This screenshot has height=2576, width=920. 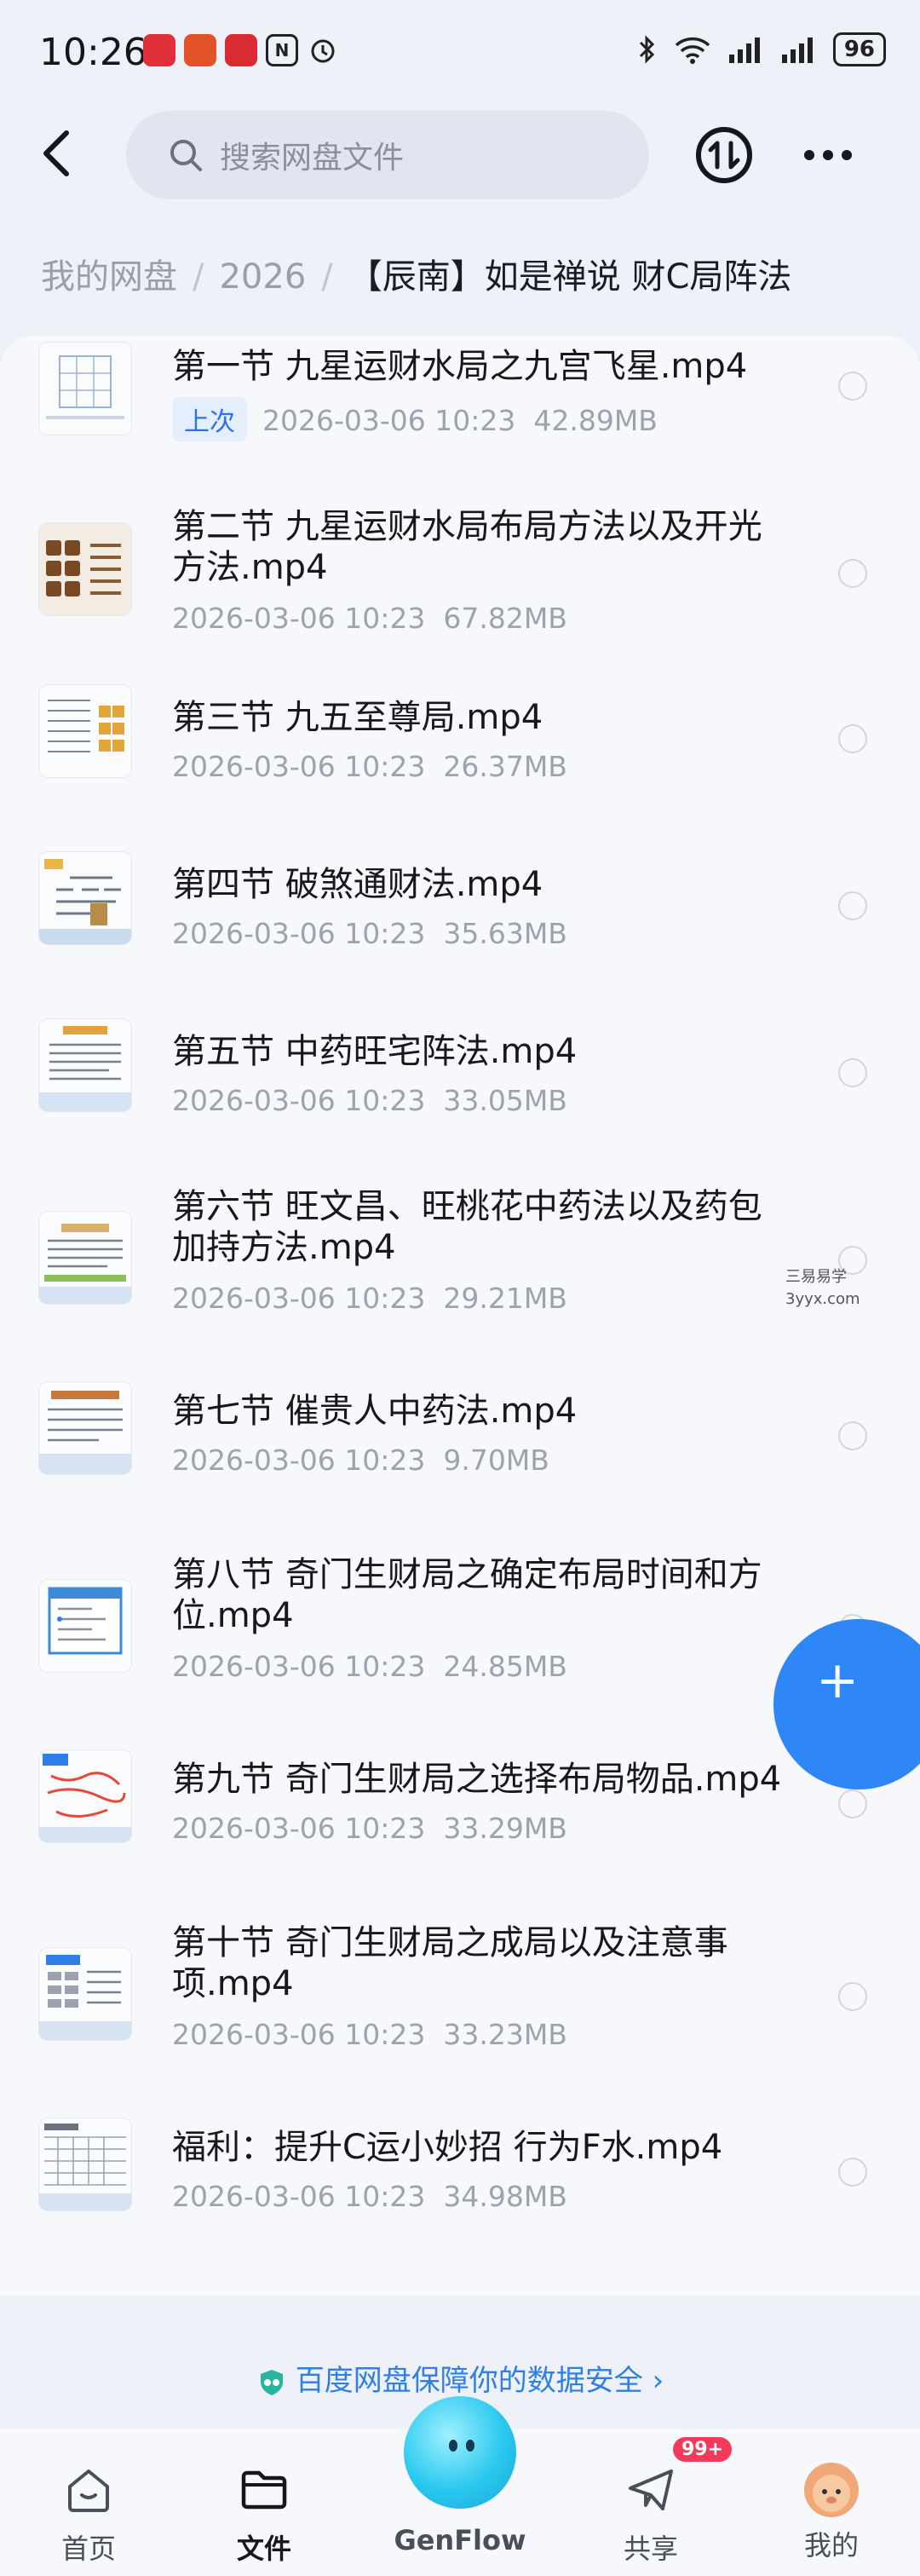 I want to click on file-meta: 2026-03-06 10:23 33.29MB, so click(x=370, y=1828).